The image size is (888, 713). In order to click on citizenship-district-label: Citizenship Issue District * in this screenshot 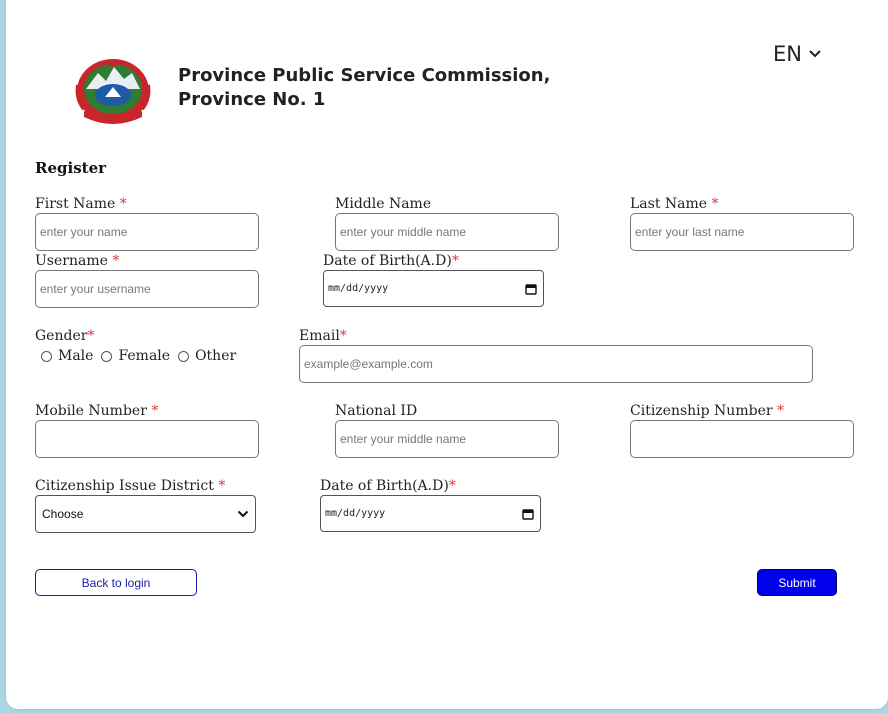, I will do `click(130, 486)`.